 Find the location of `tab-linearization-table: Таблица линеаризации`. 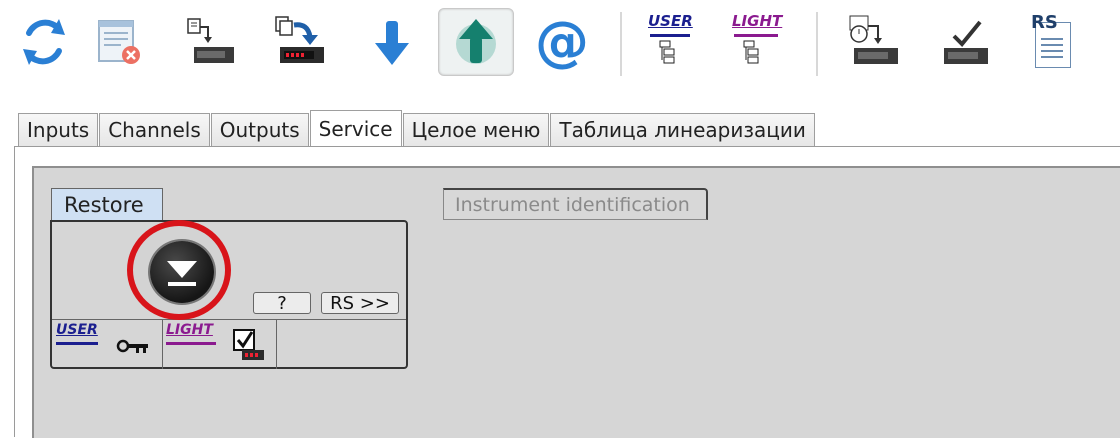

tab-linearization-table: Таблица линеаризации is located at coordinates (682, 129).